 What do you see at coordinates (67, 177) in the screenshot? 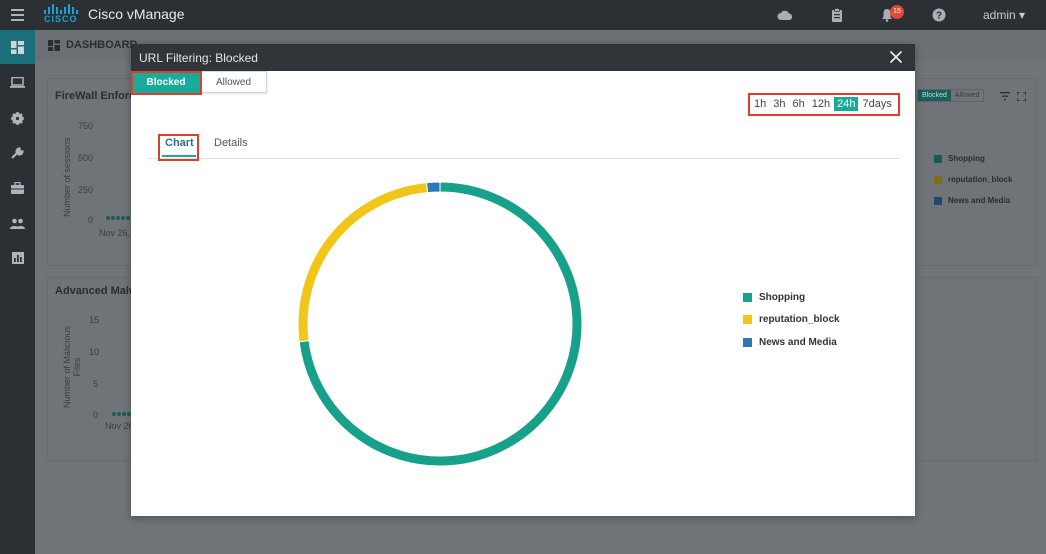
I see `firewall-ylabel: Number of sessions` at bounding box center [67, 177].